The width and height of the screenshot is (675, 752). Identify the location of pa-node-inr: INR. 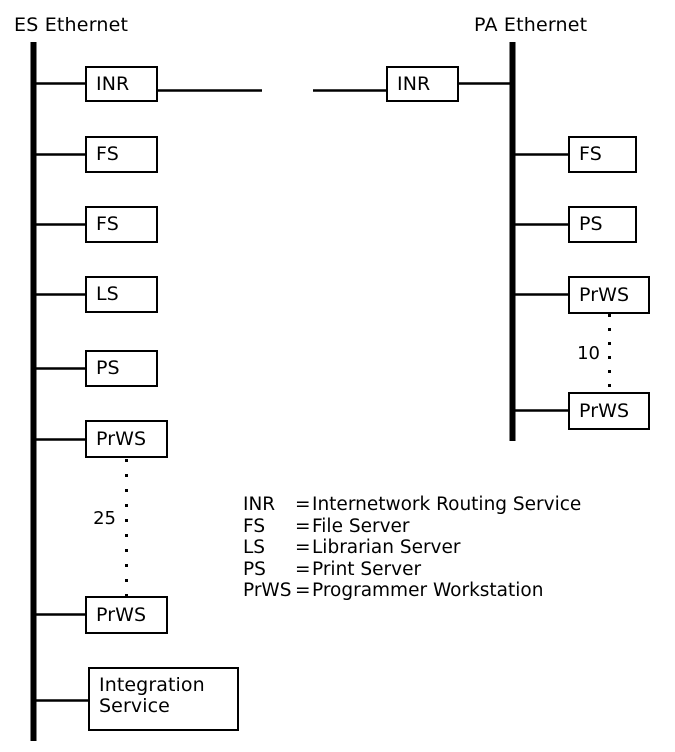
(422, 84).